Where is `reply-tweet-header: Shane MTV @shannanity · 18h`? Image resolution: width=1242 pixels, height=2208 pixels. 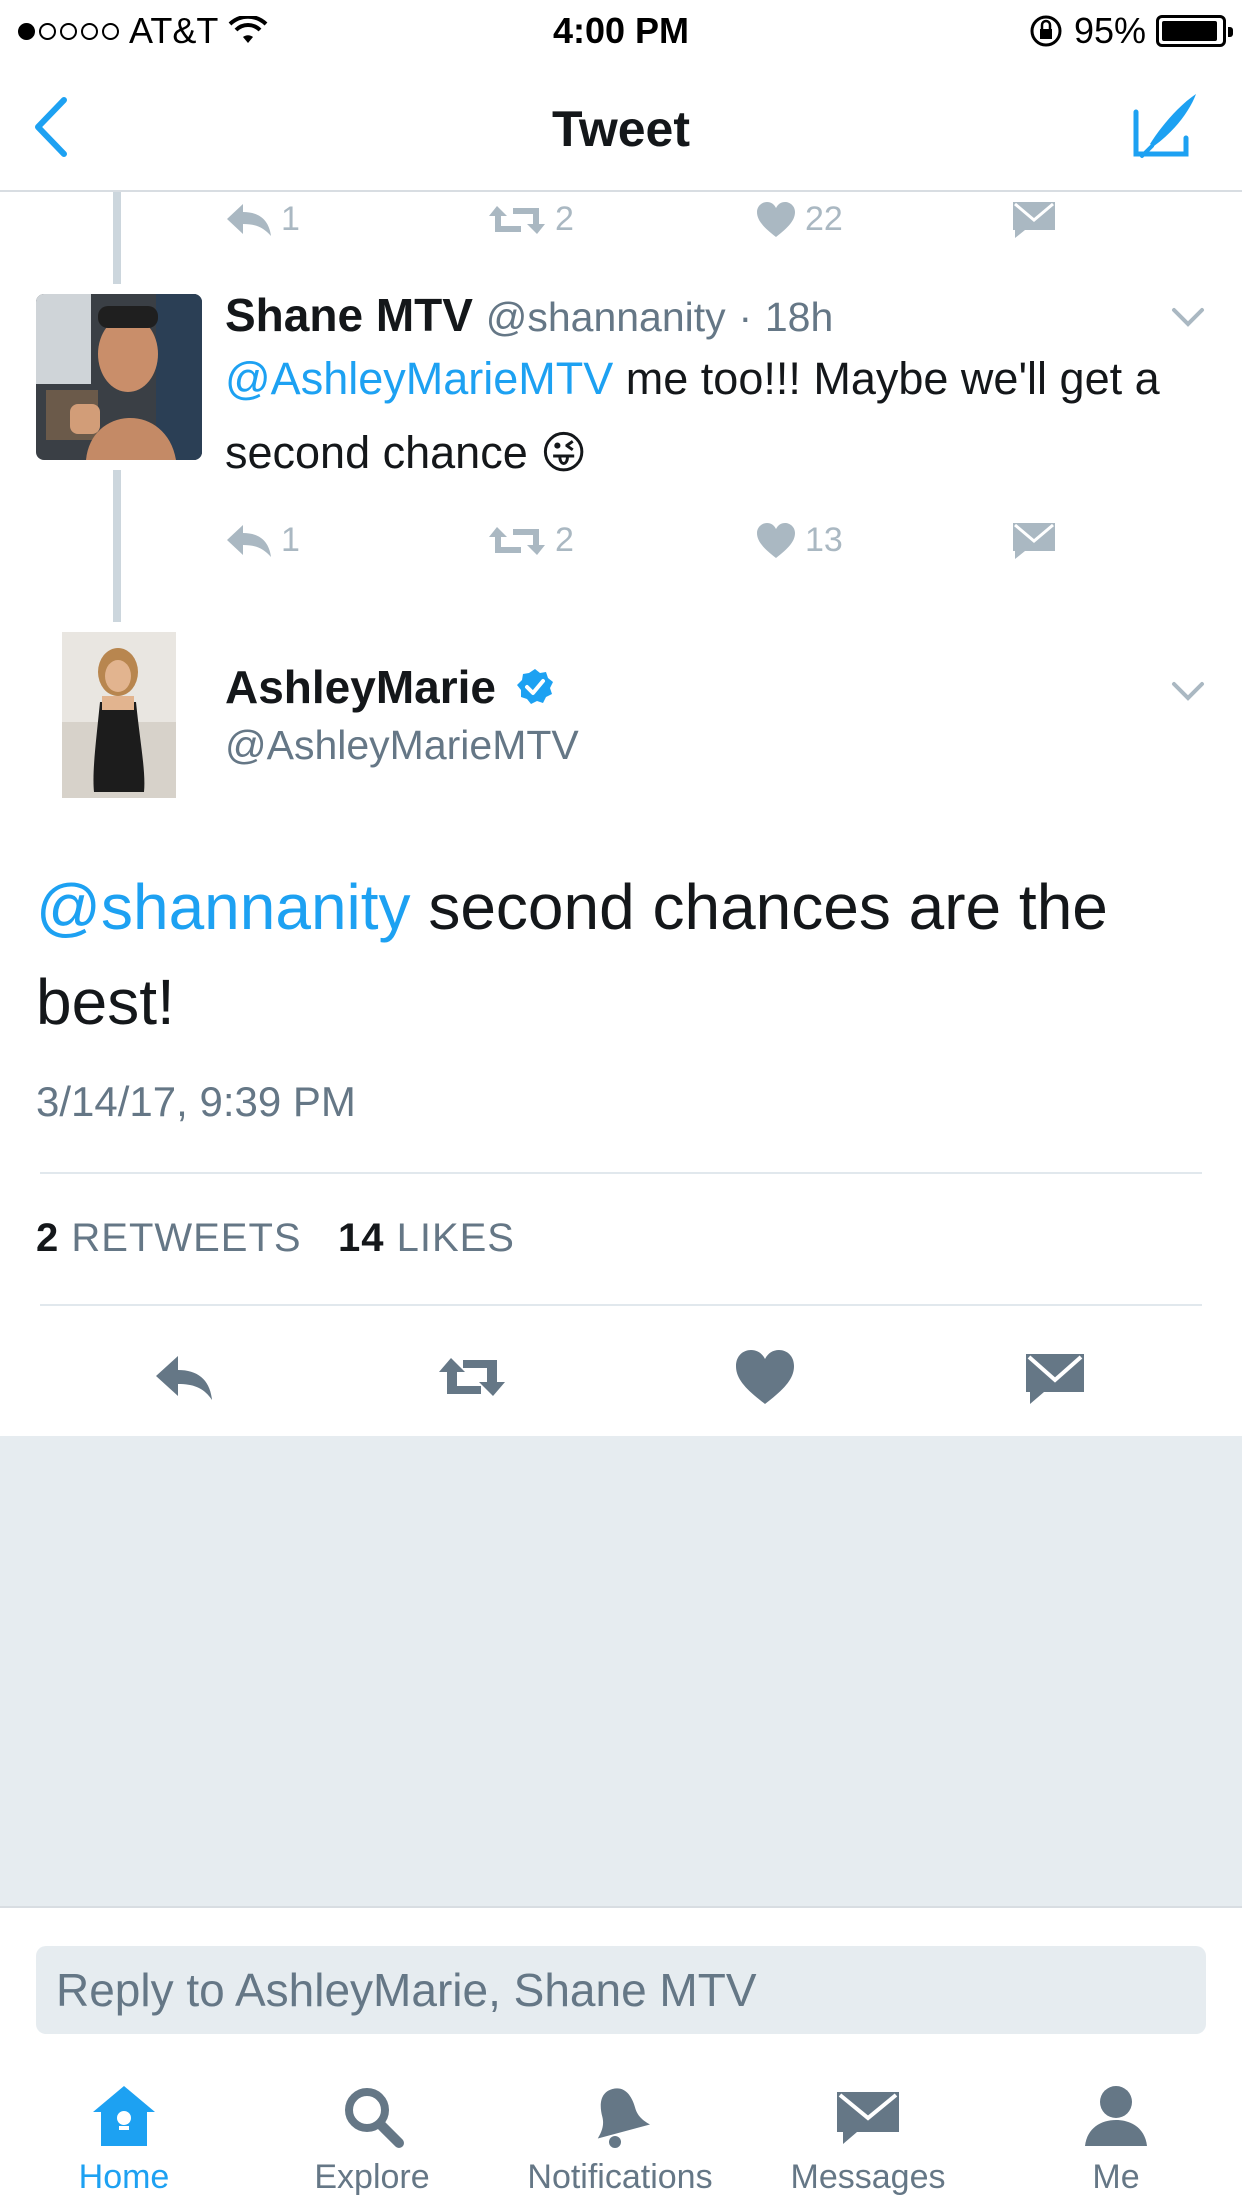
reply-tweet-header: Shane MTV @shannanity · 18h is located at coordinates (529, 315).